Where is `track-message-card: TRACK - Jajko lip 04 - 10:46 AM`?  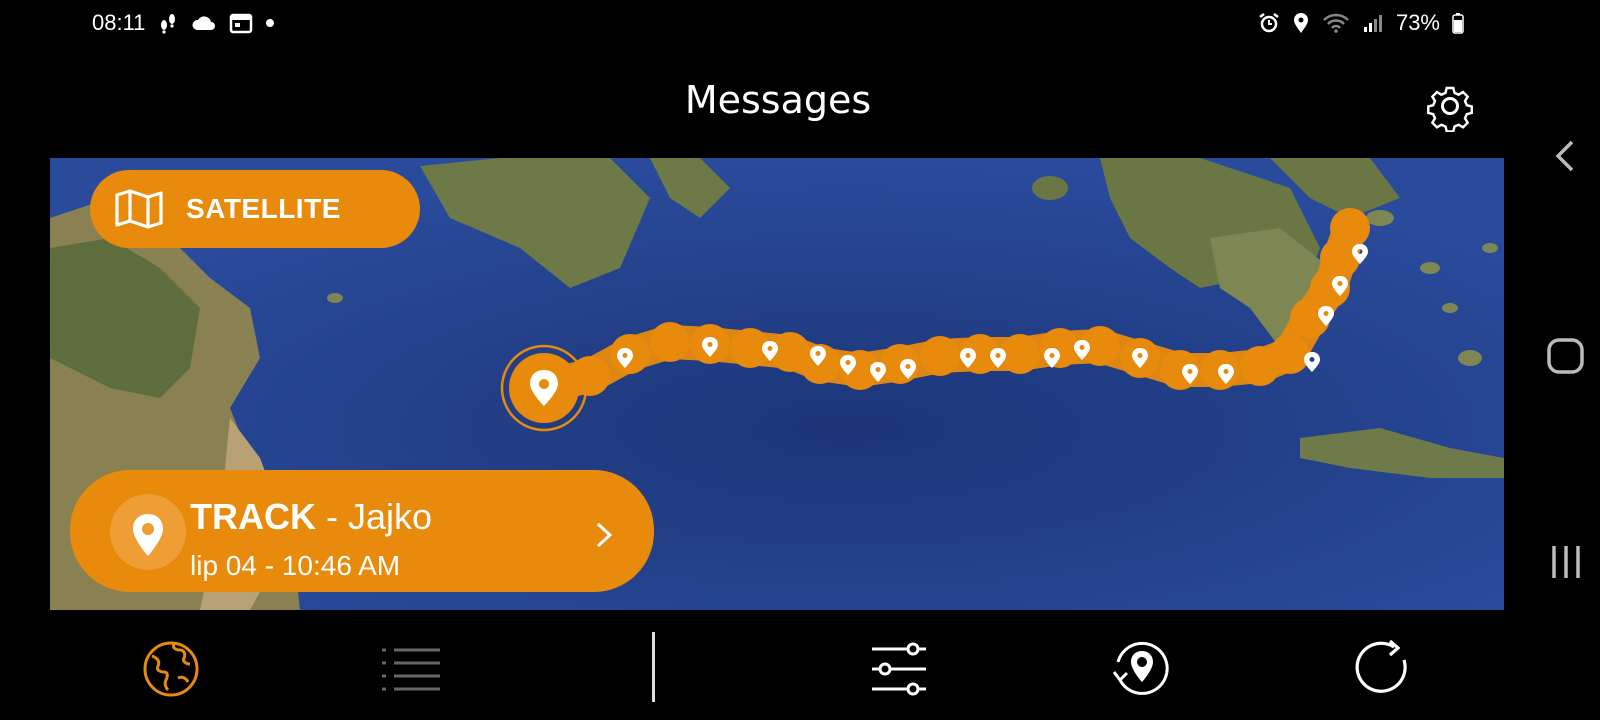 track-message-card: TRACK - Jajko lip 04 - 10:46 AM is located at coordinates (362, 531).